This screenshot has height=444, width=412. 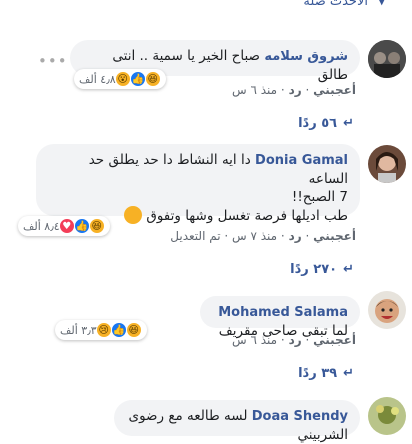 What do you see at coordinates (53, 61) in the screenshot?
I see `more-options-icon: •••` at bounding box center [53, 61].